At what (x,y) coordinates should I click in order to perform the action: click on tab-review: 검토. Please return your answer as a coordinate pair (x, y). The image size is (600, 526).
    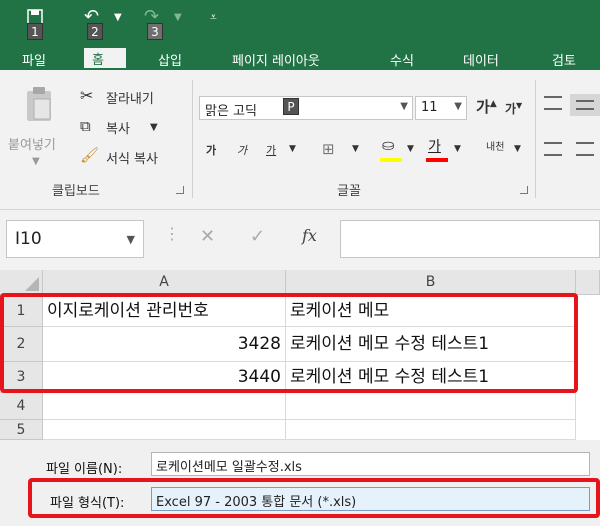
    Looking at the image, I should click on (564, 59).